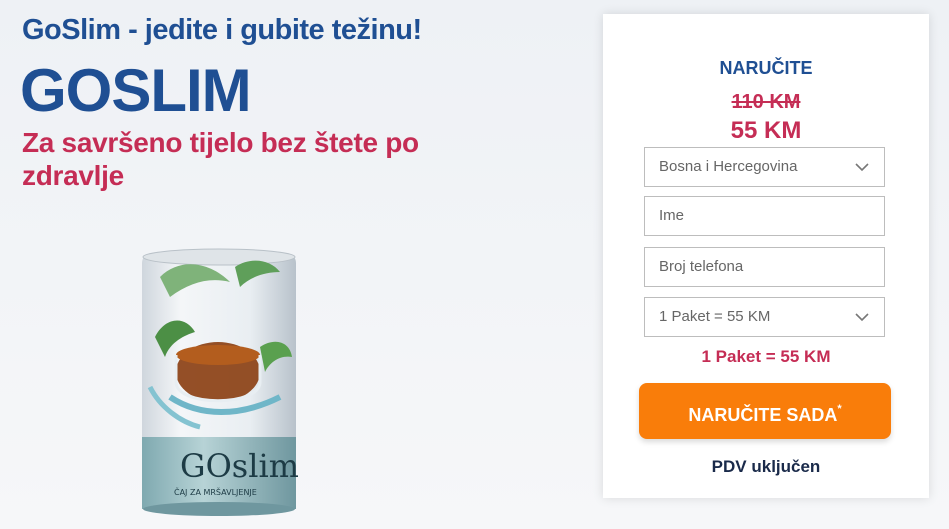 Image resolution: width=949 pixels, height=529 pixels. I want to click on hero-subtitle: Za savršeno tijelo bez štete po zdravlje, so click(220, 159).